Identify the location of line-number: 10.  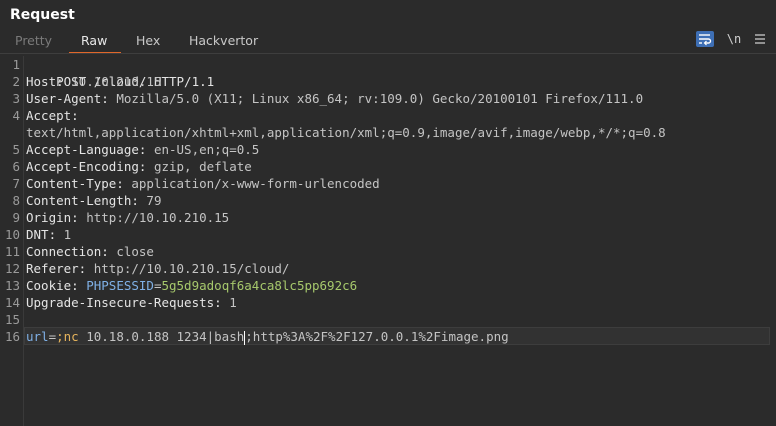
(12, 234).